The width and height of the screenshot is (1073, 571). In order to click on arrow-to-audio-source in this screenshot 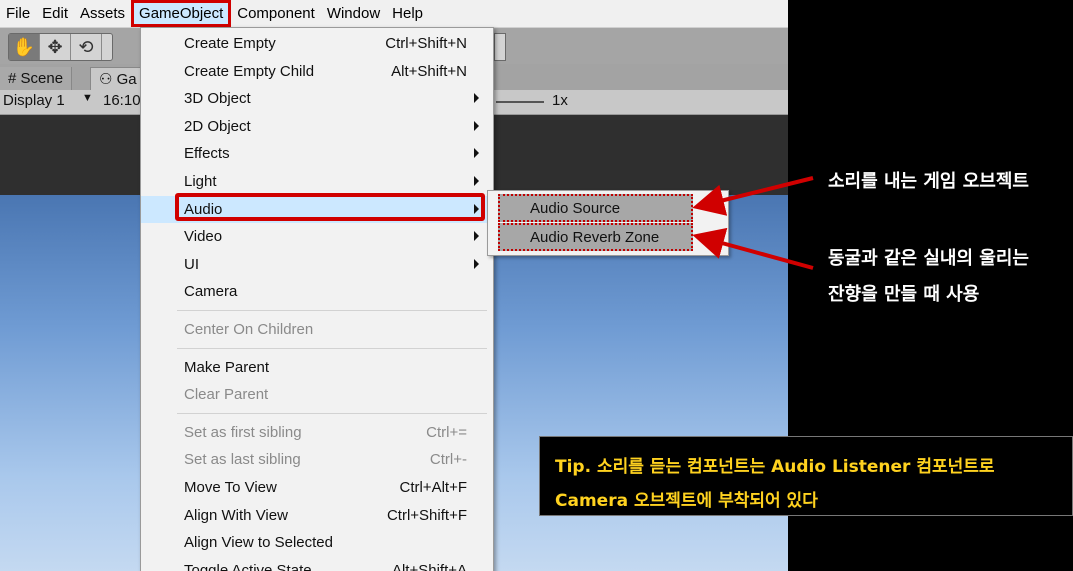, I will do `click(753, 196)`.